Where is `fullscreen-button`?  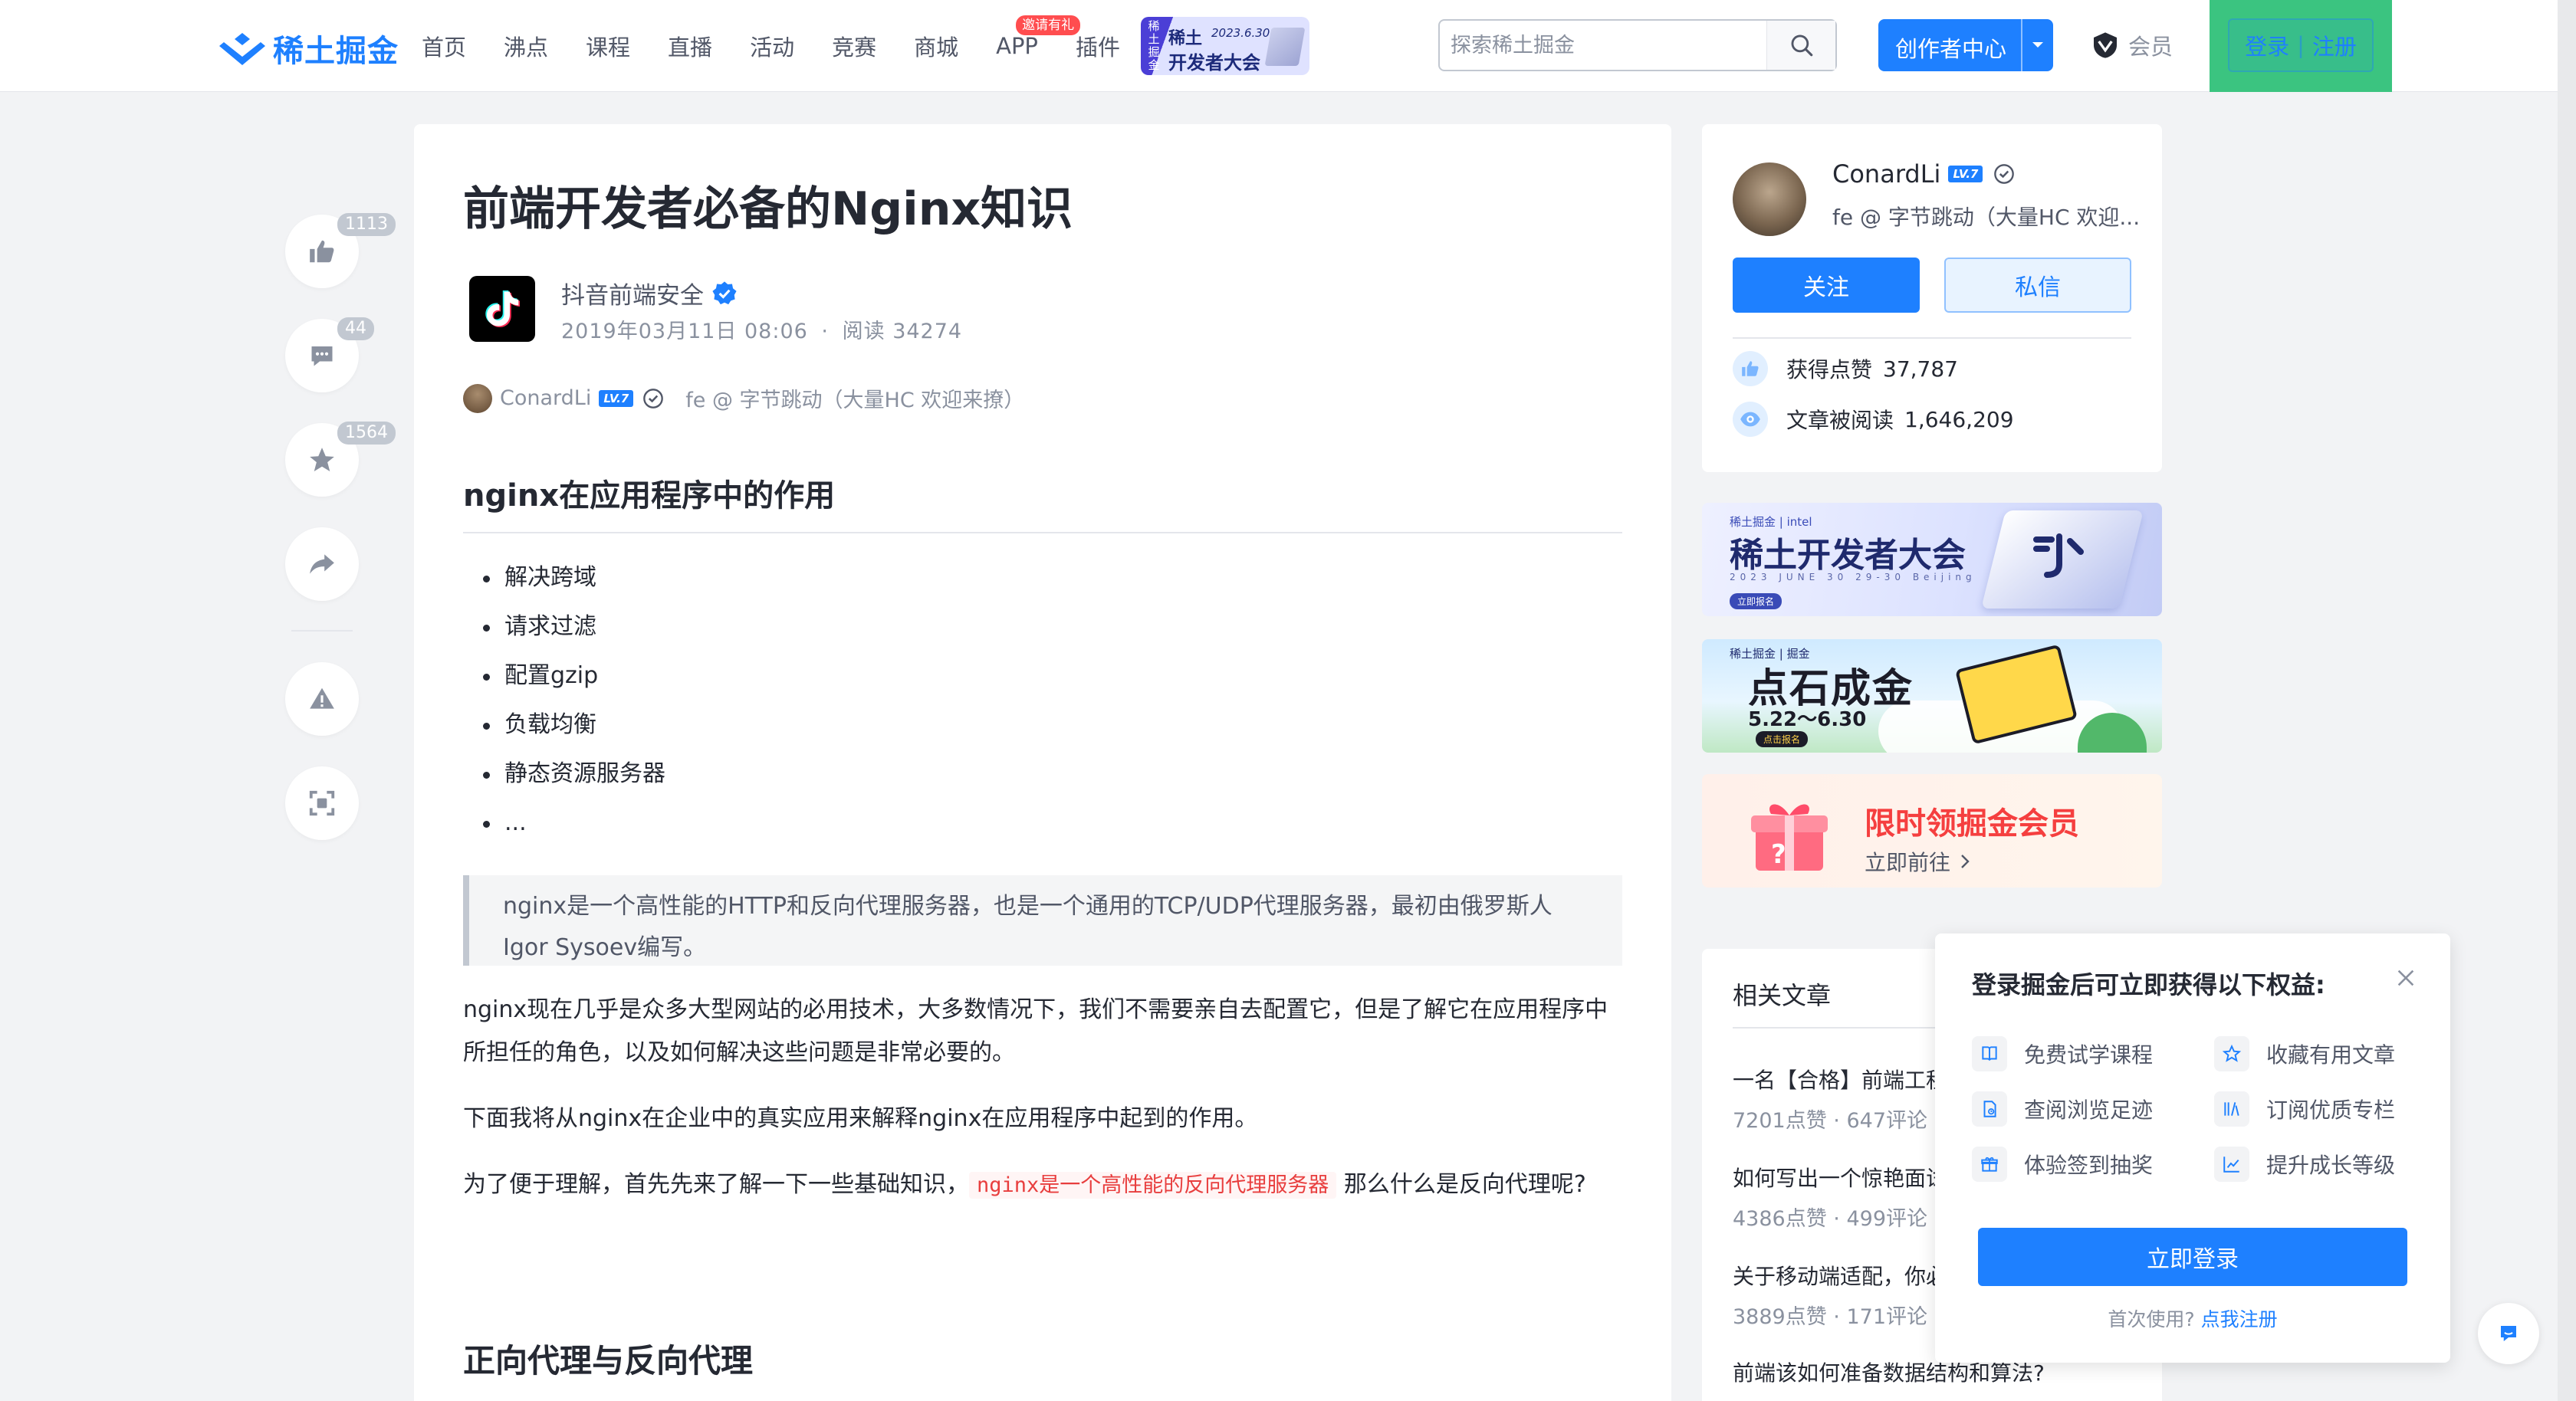
fullscreen-button is located at coordinates (322, 803).